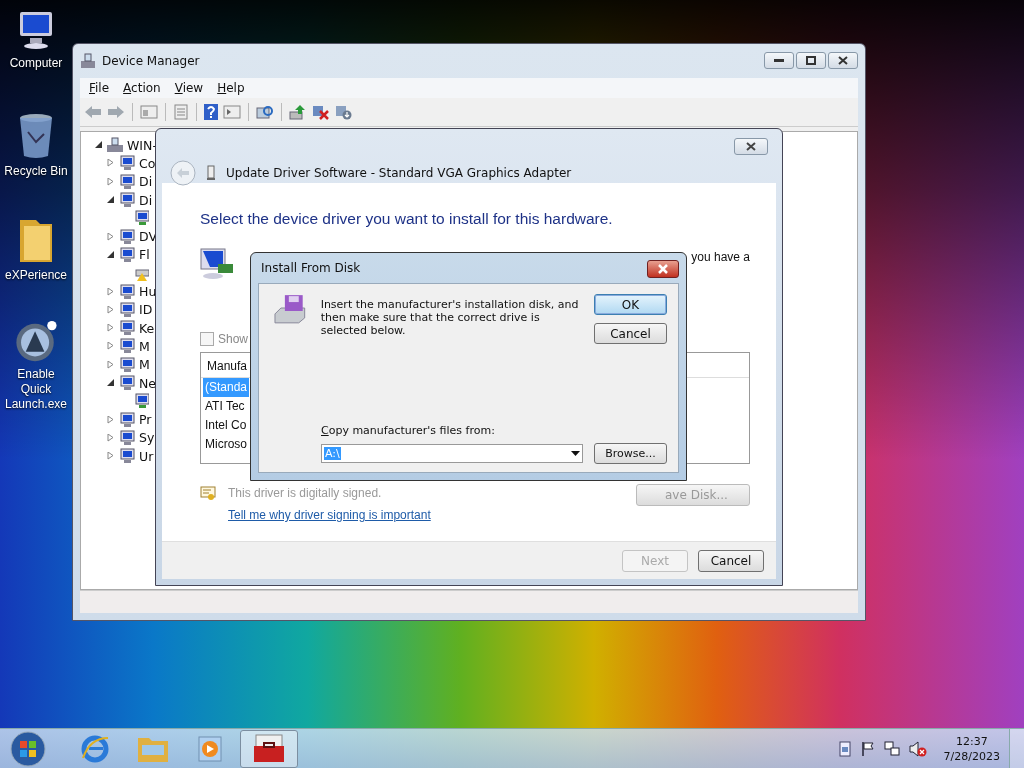 The image size is (1024, 768). Describe the element at coordinates (844, 748) in the screenshot. I see `document-tray-icon` at that location.